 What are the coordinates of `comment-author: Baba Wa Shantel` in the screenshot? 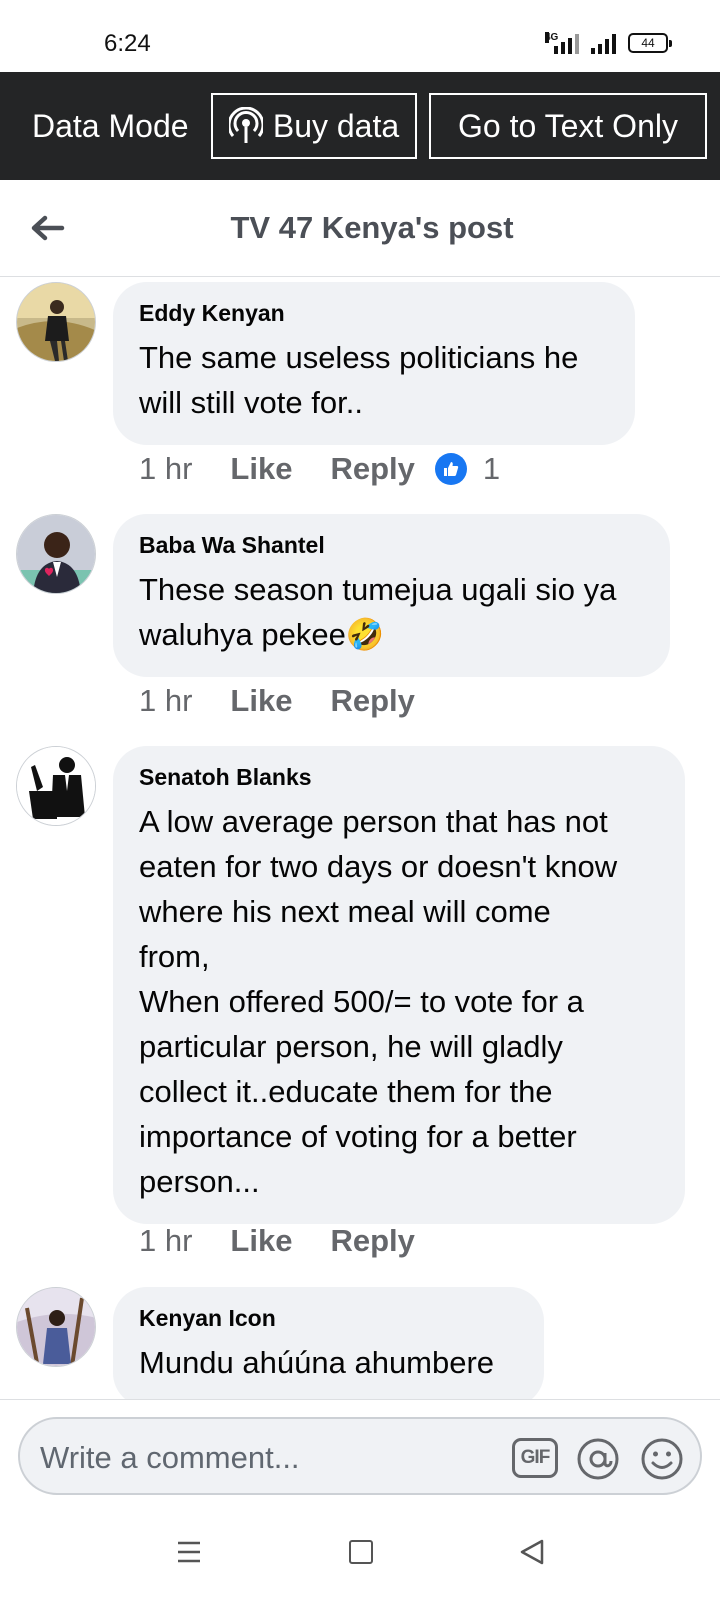 It's located at (391, 545).